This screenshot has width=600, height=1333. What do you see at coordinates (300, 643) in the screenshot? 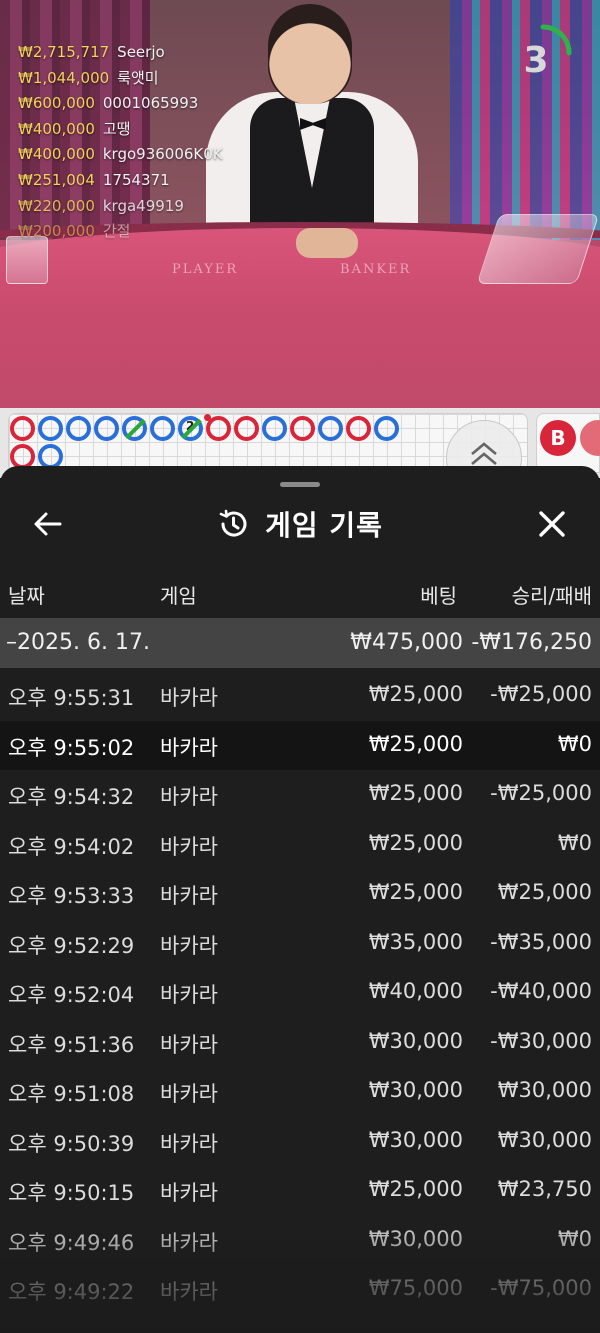
I see `date-group-row: –2025. 6. 17. ₩475,000 -₩176,250` at bounding box center [300, 643].